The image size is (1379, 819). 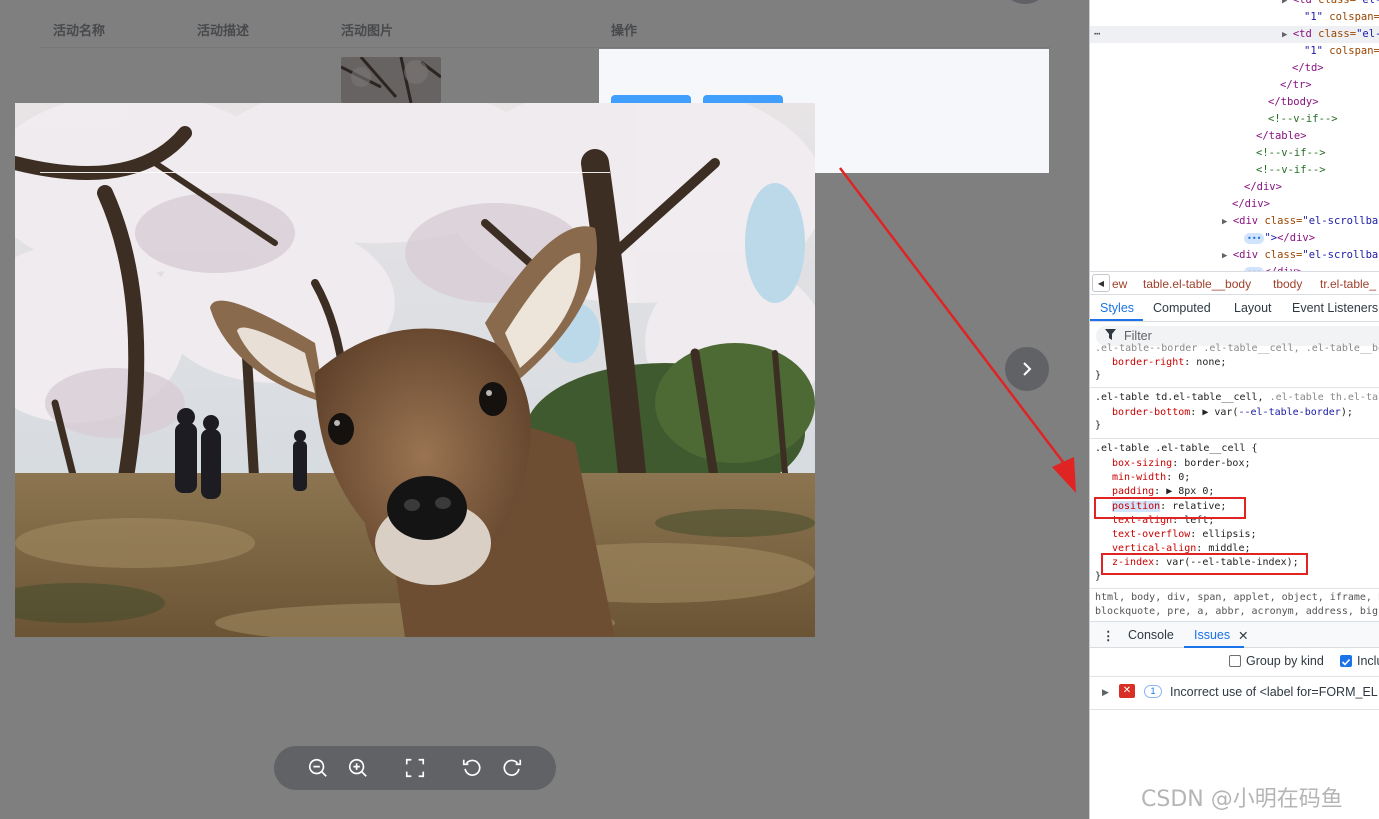 What do you see at coordinates (1214, 647) in the screenshot?
I see `active-tab-underline` at bounding box center [1214, 647].